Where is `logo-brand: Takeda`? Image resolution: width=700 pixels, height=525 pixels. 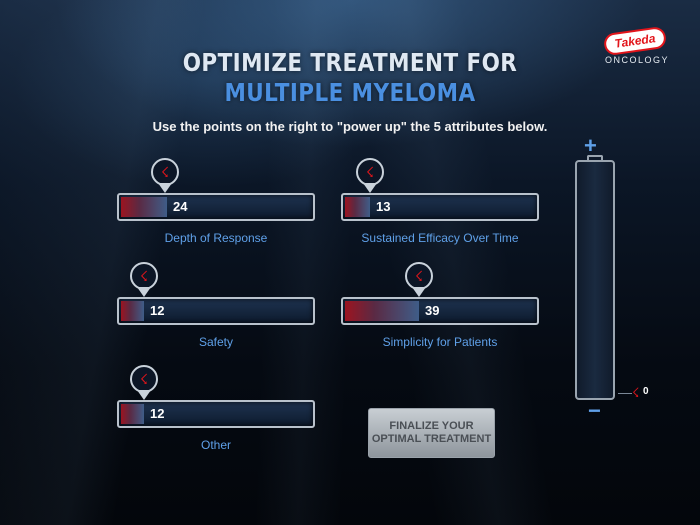
logo-brand: Takeda is located at coordinates (635, 41).